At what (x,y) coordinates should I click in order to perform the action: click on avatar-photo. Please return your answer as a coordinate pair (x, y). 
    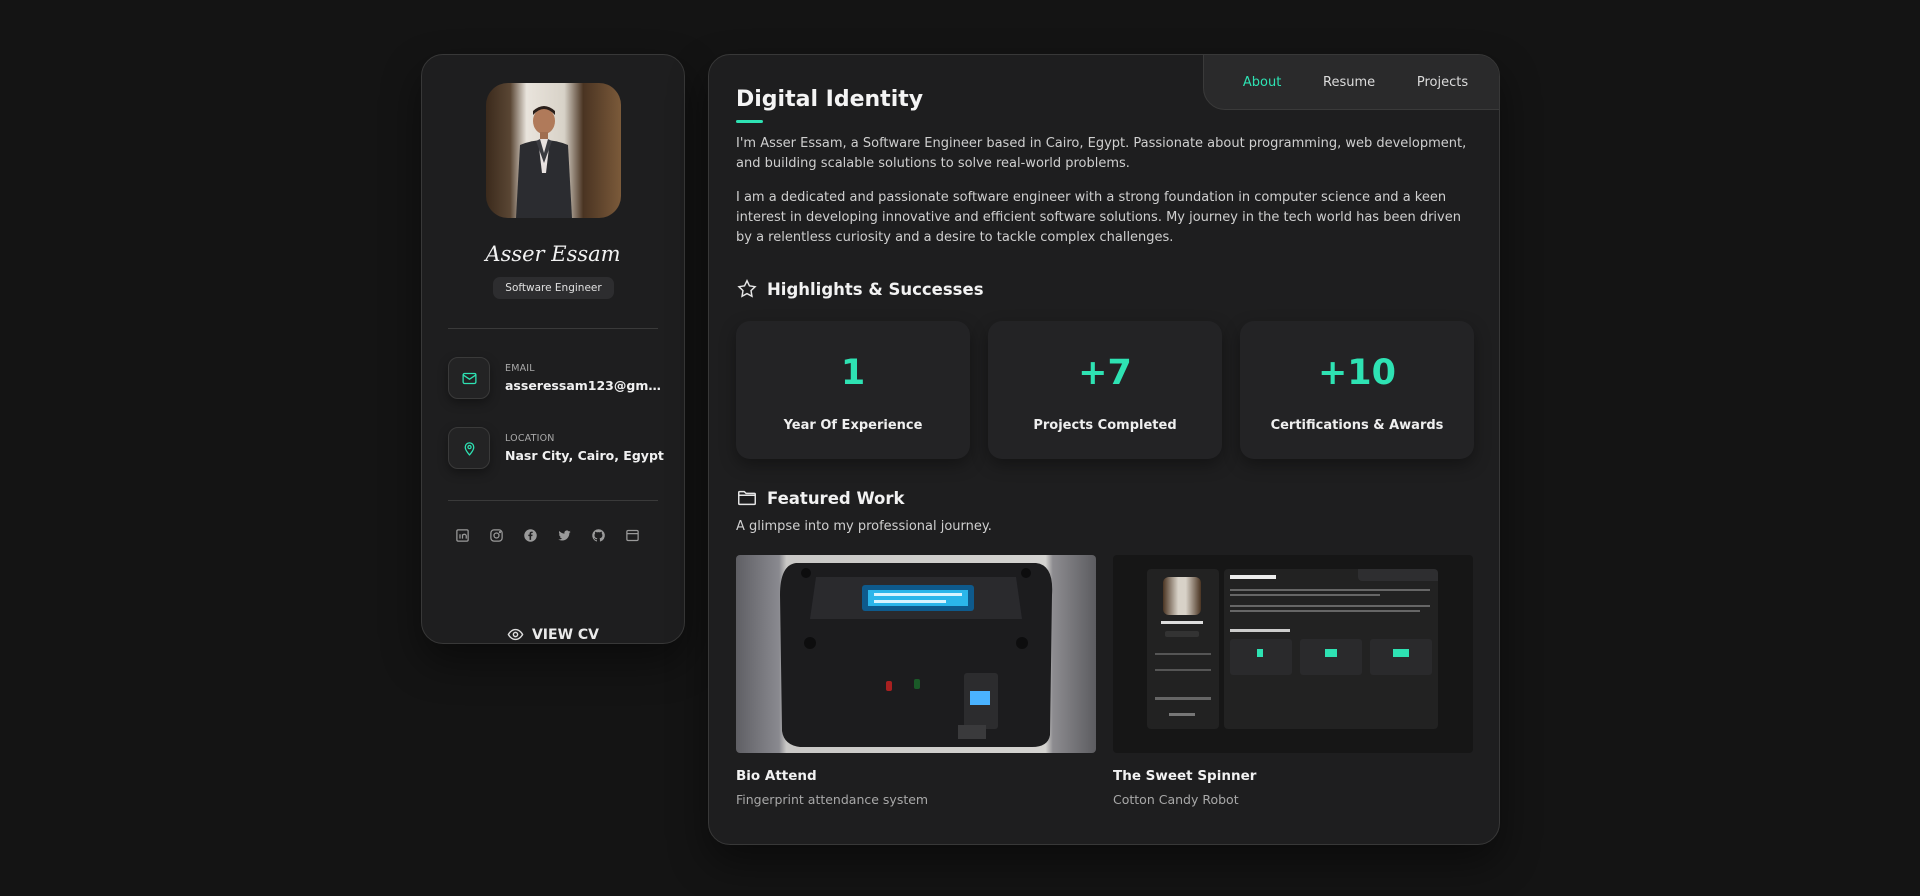
    Looking at the image, I should click on (544, 162).